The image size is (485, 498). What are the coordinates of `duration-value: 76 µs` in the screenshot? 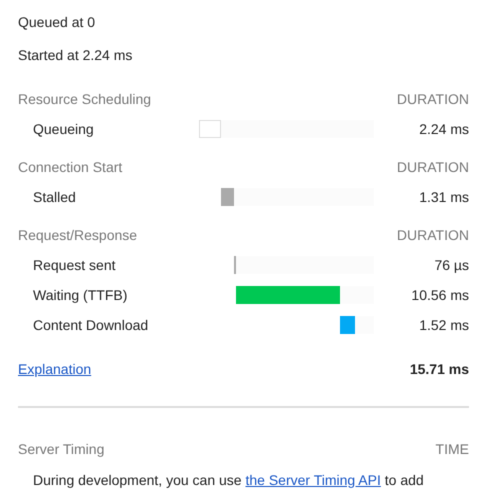 It's located at (451, 264).